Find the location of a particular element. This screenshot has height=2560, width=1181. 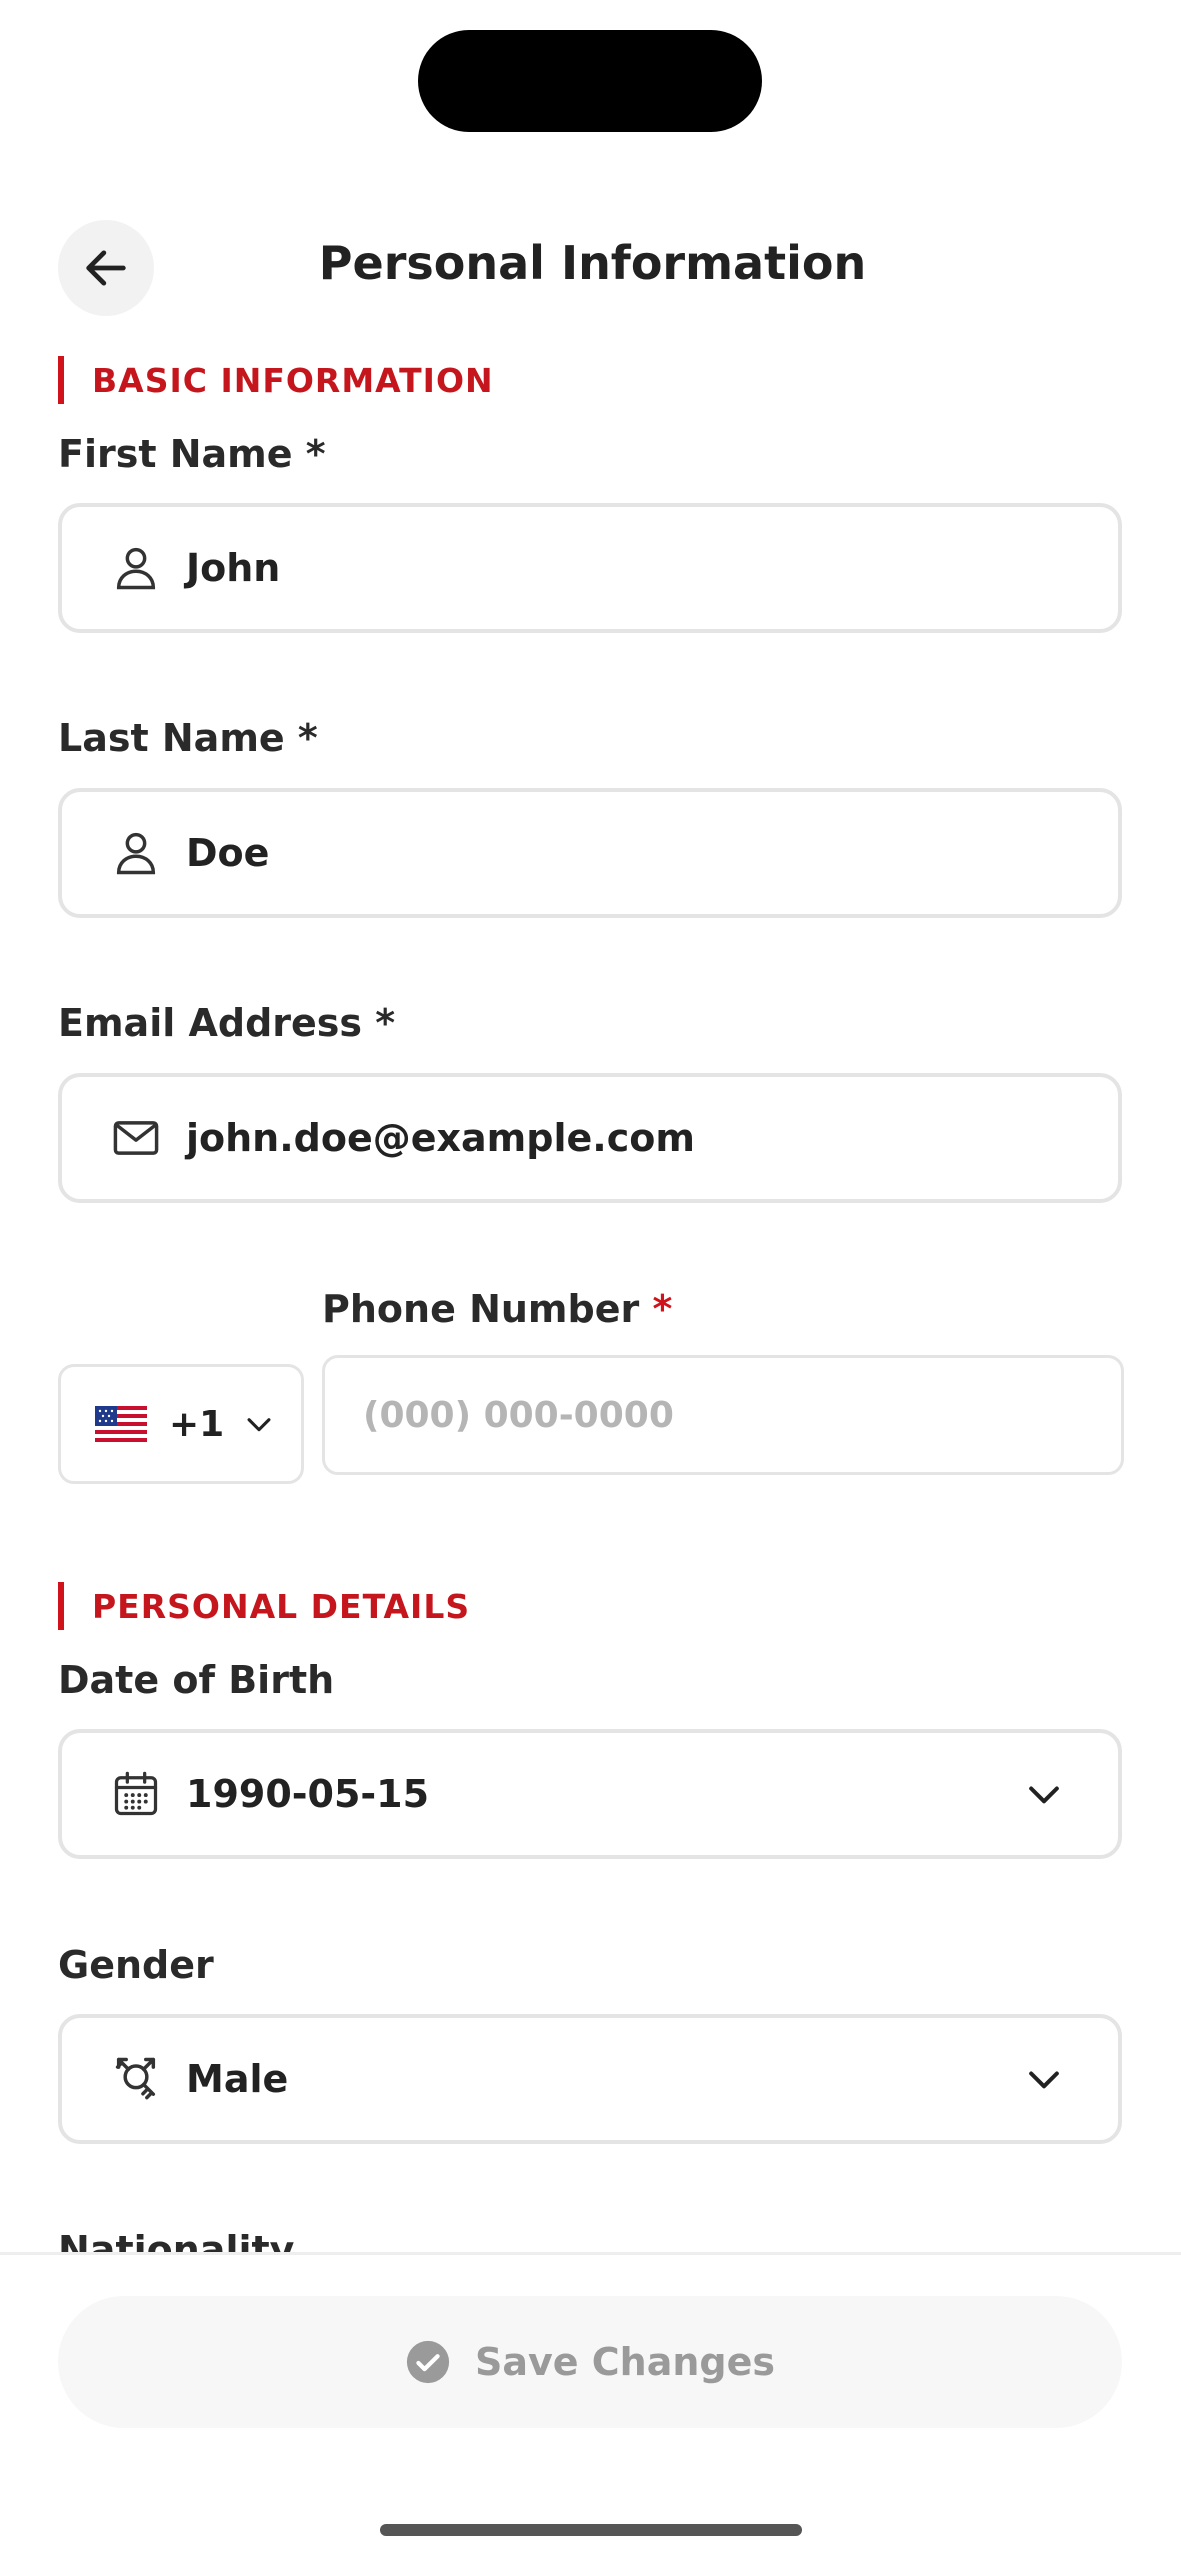

home-indicator is located at coordinates (591, 2530).